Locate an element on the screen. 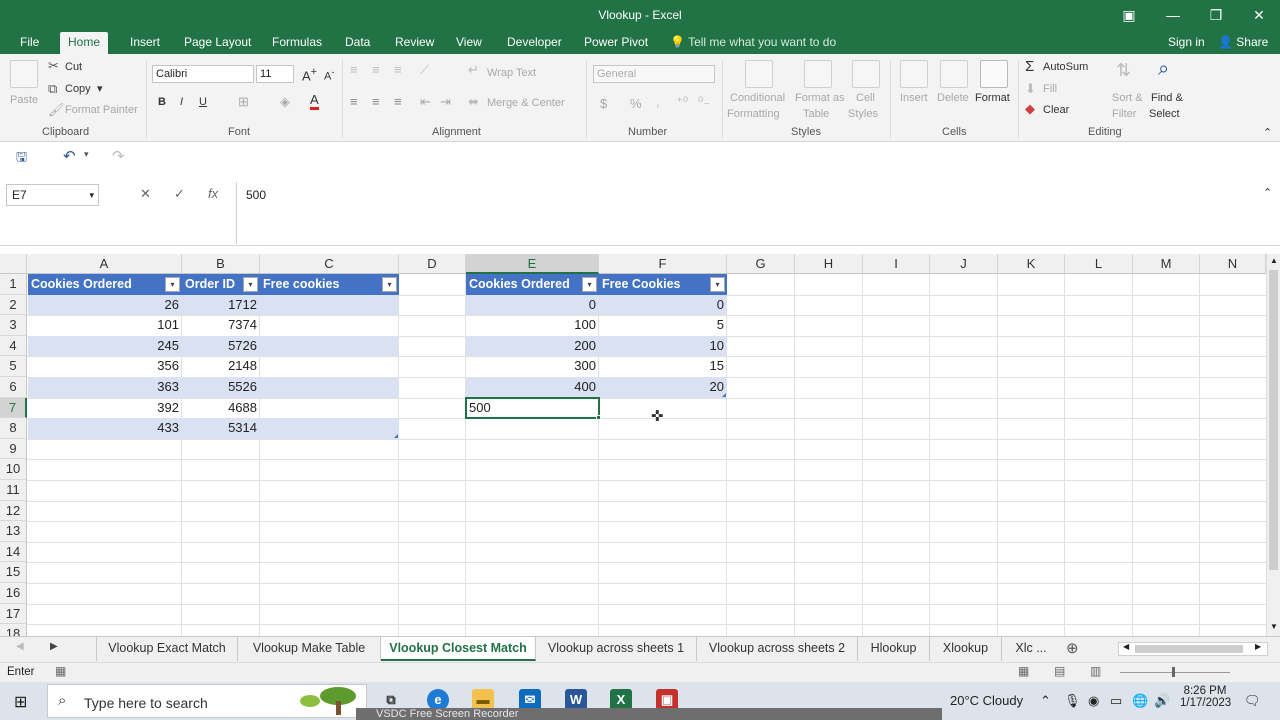  fill-button: Fill is located at coordinates (1050, 89).